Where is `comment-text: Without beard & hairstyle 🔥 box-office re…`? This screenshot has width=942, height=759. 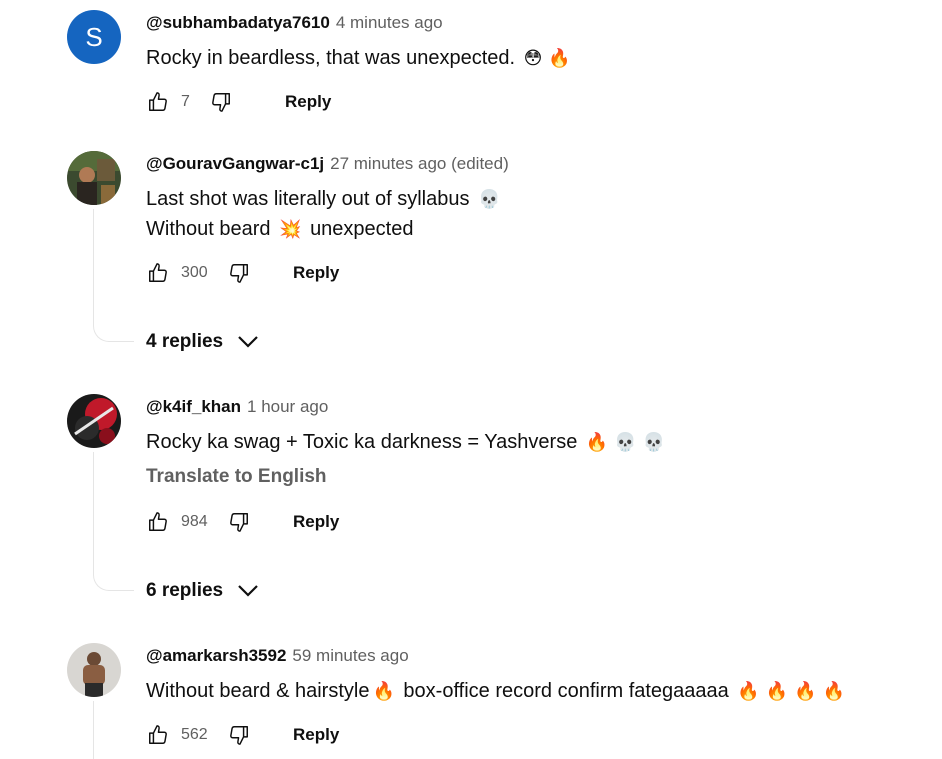
comment-text: Without beard & hairstyle 🔥 box-office re… is located at coordinates (497, 691).